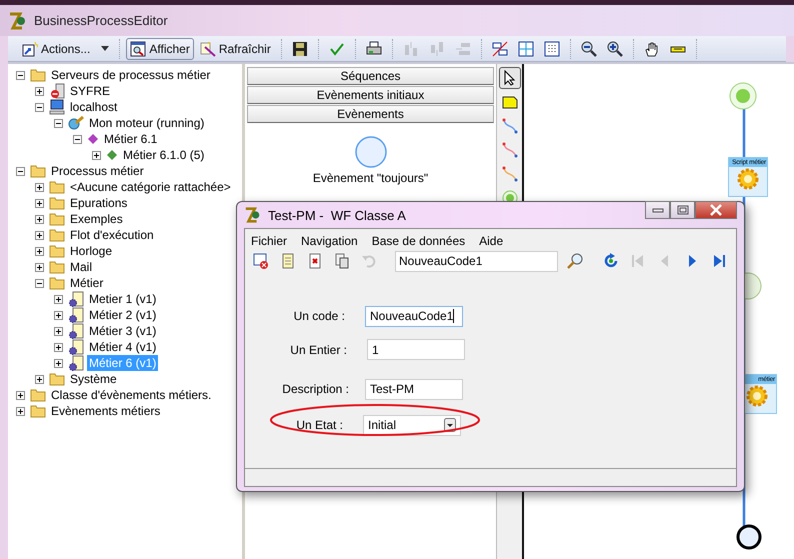 The height and width of the screenshot is (559, 794). I want to click on maximize-icon, so click(682, 210).